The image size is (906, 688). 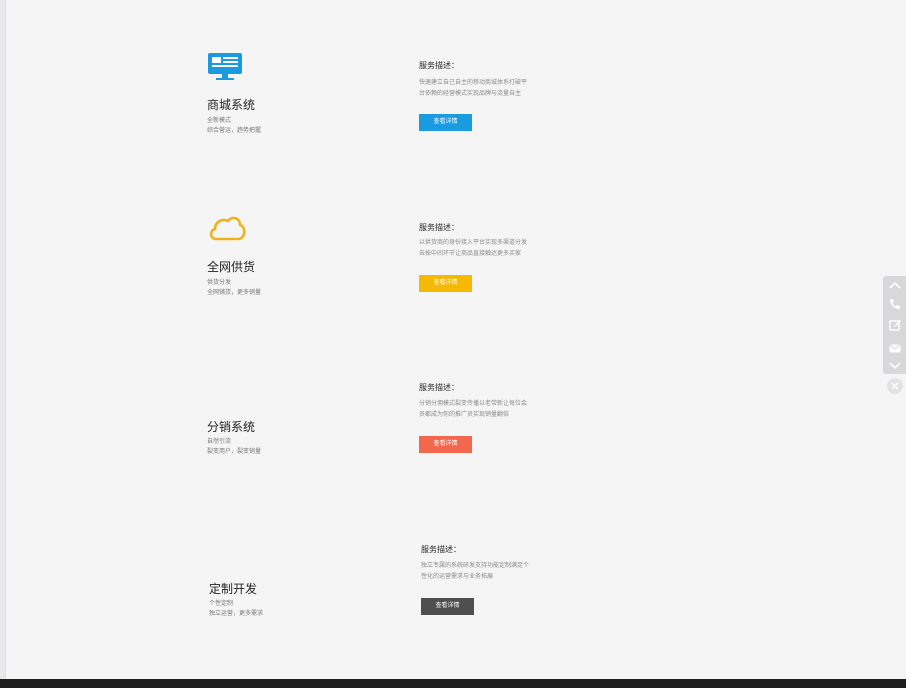 I want to click on service-title: 分销系统, so click(x=231, y=427).